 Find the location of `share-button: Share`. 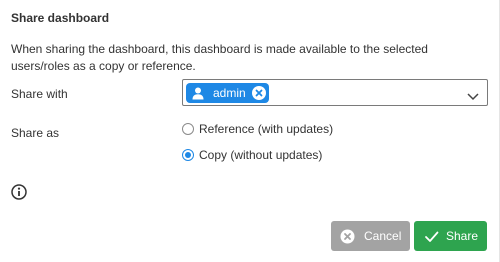

share-button: Share is located at coordinates (450, 236).